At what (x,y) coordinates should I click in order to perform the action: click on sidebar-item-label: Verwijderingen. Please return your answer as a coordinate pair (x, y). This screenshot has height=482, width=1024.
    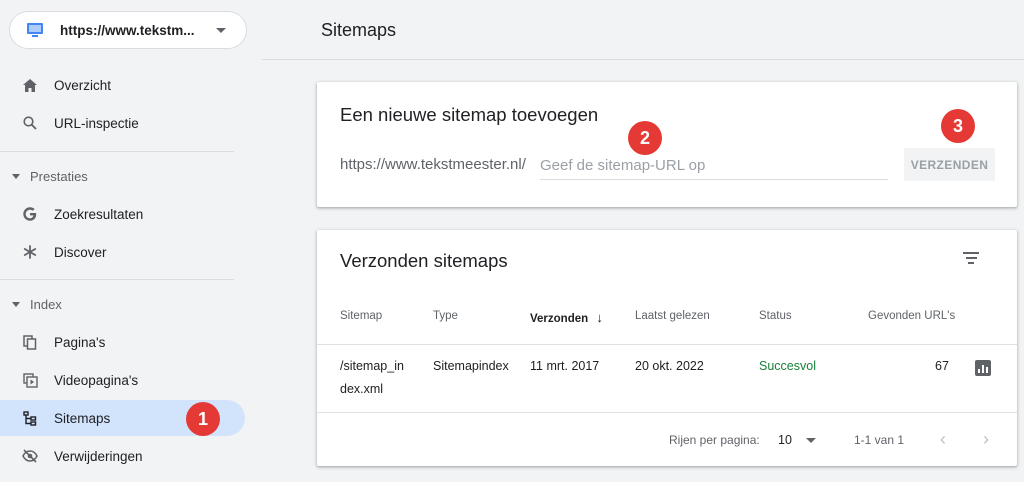
    Looking at the image, I should click on (98, 456).